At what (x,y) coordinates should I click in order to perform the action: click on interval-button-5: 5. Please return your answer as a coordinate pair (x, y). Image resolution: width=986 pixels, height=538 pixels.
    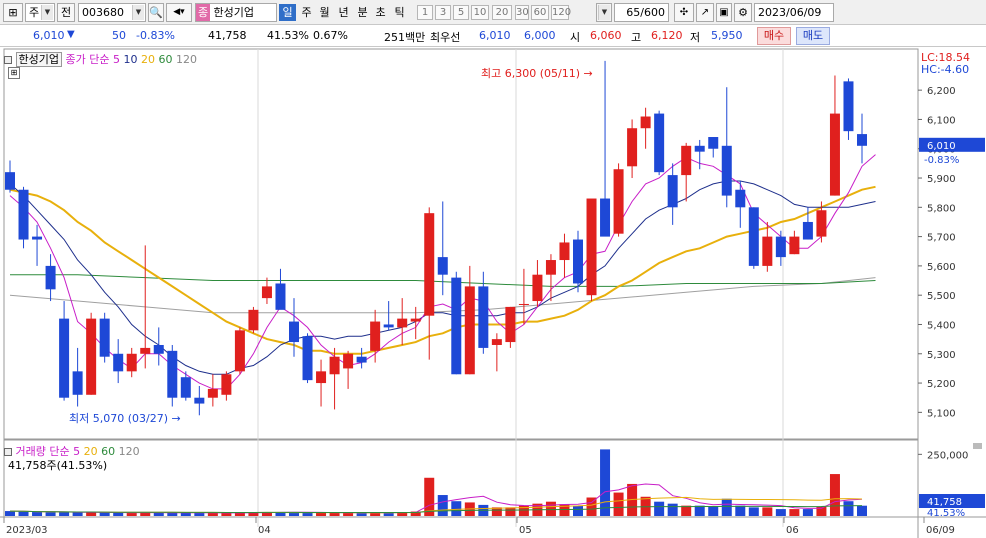
    Looking at the image, I should click on (461, 12).